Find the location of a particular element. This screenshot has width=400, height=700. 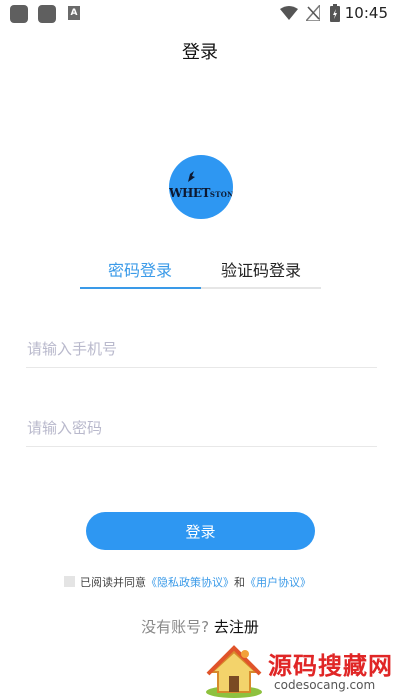

phone-input is located at coordinates (201, 349).